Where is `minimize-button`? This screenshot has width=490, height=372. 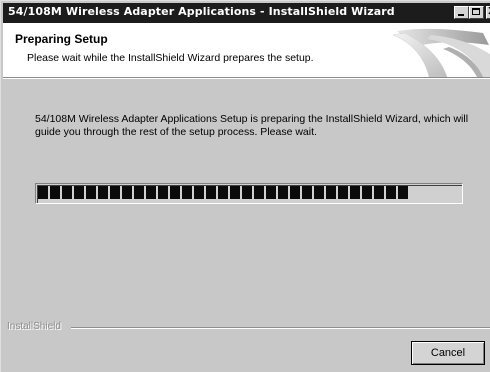 minimize-button is located at coordinates (461, 12).